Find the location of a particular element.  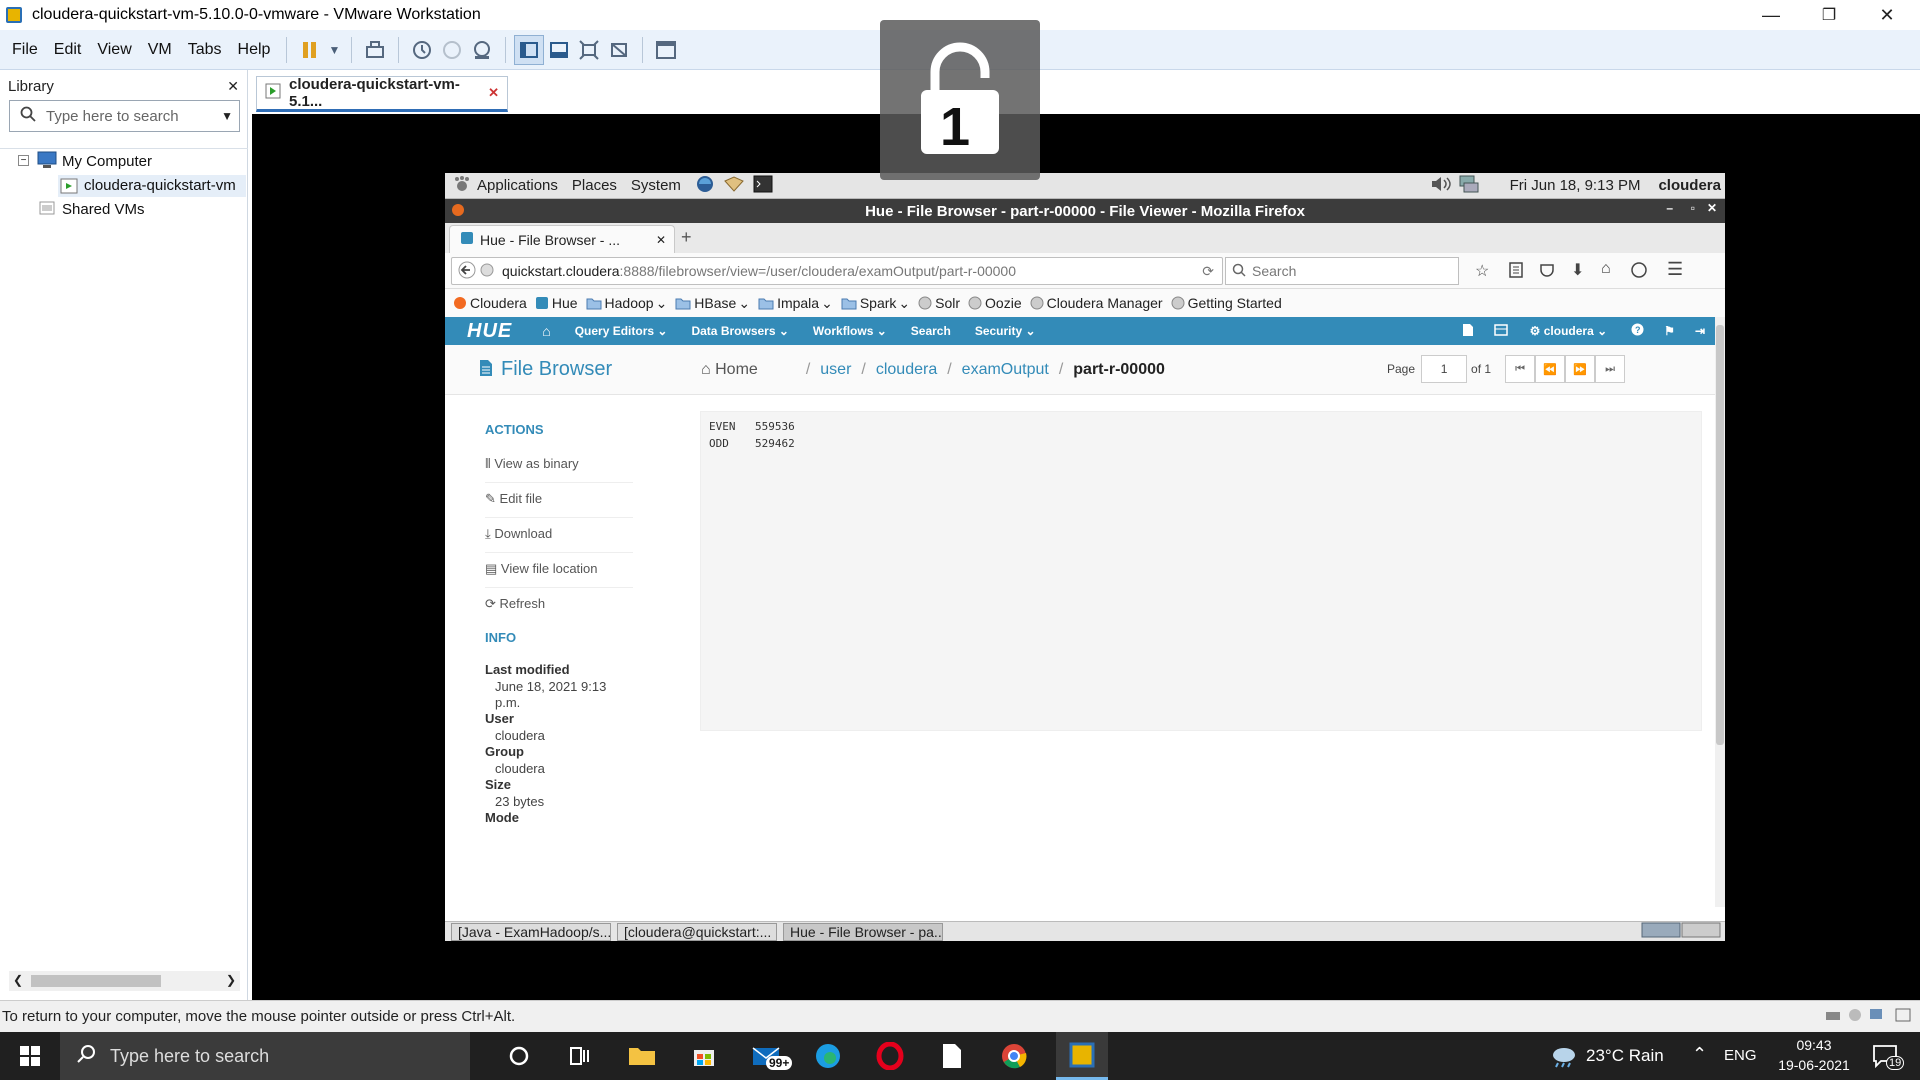

chevron-up-icon: ⌃ is located at coordinates (1699, 1054).